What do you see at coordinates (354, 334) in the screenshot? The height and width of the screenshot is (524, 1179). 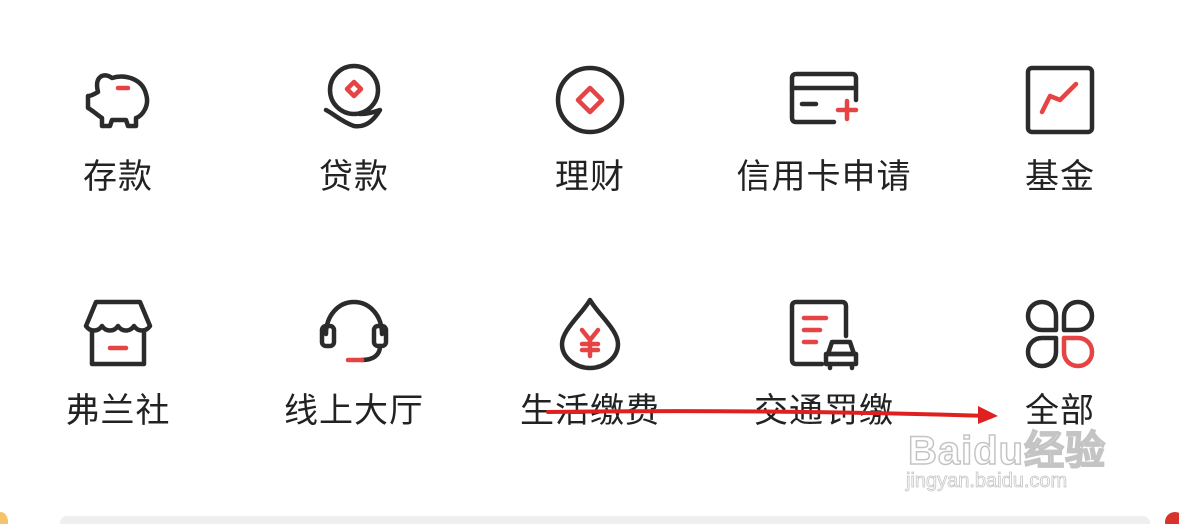 I see `headset-icon` at bounding box center [354, 334].